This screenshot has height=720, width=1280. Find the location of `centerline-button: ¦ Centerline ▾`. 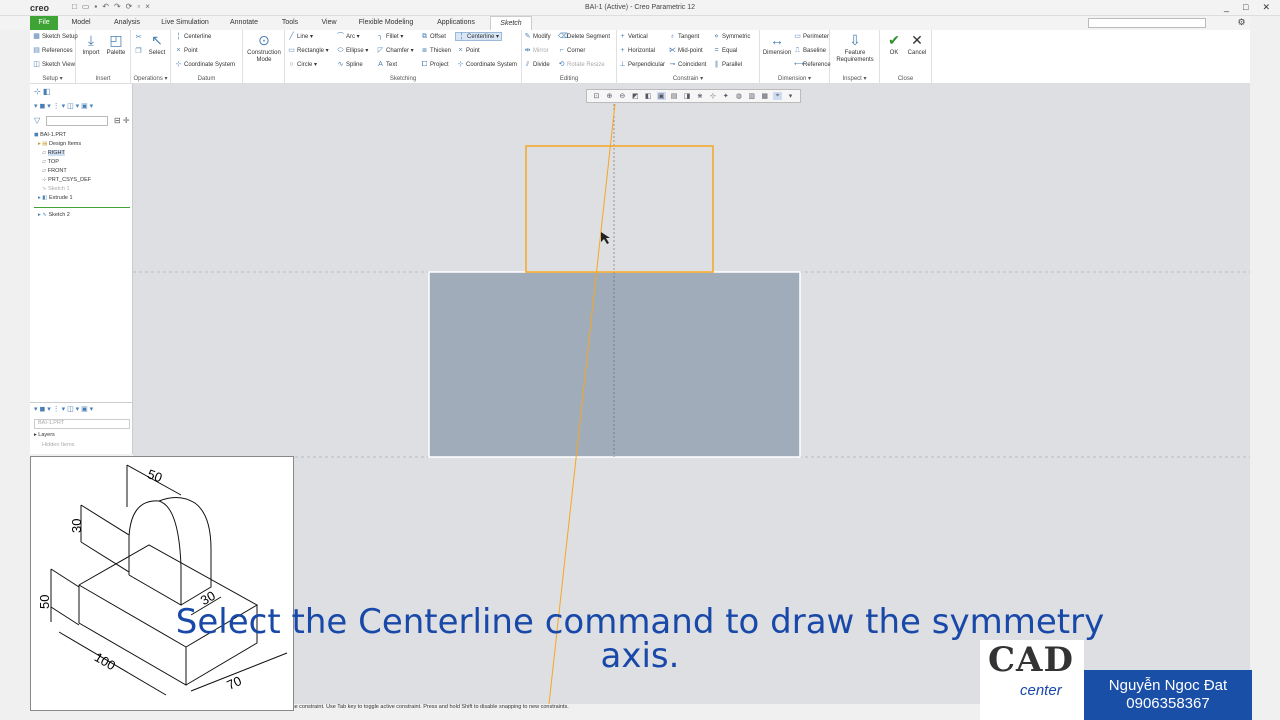

centerline-button: ¦ Centerline ▾ is located at coordinates (479, 36).